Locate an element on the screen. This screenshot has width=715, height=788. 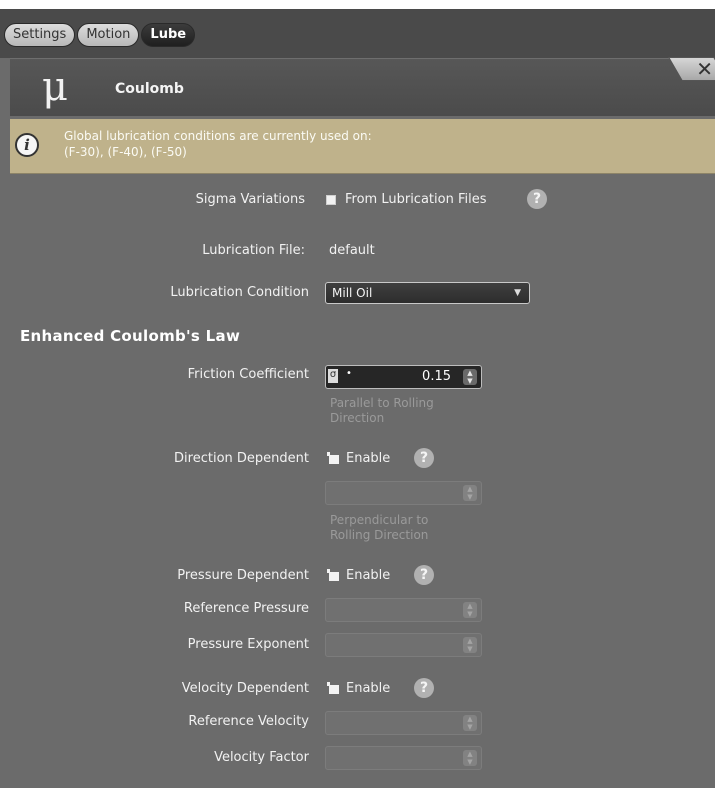
velocity-help-icon: ? is located at coordinates (424, 688).